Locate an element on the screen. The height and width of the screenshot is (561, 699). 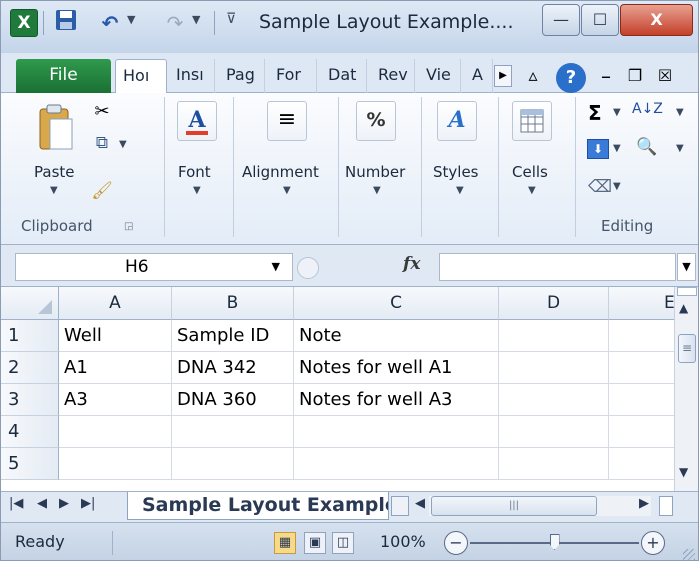
row-header: 4 is located at coordinates (30, 432).